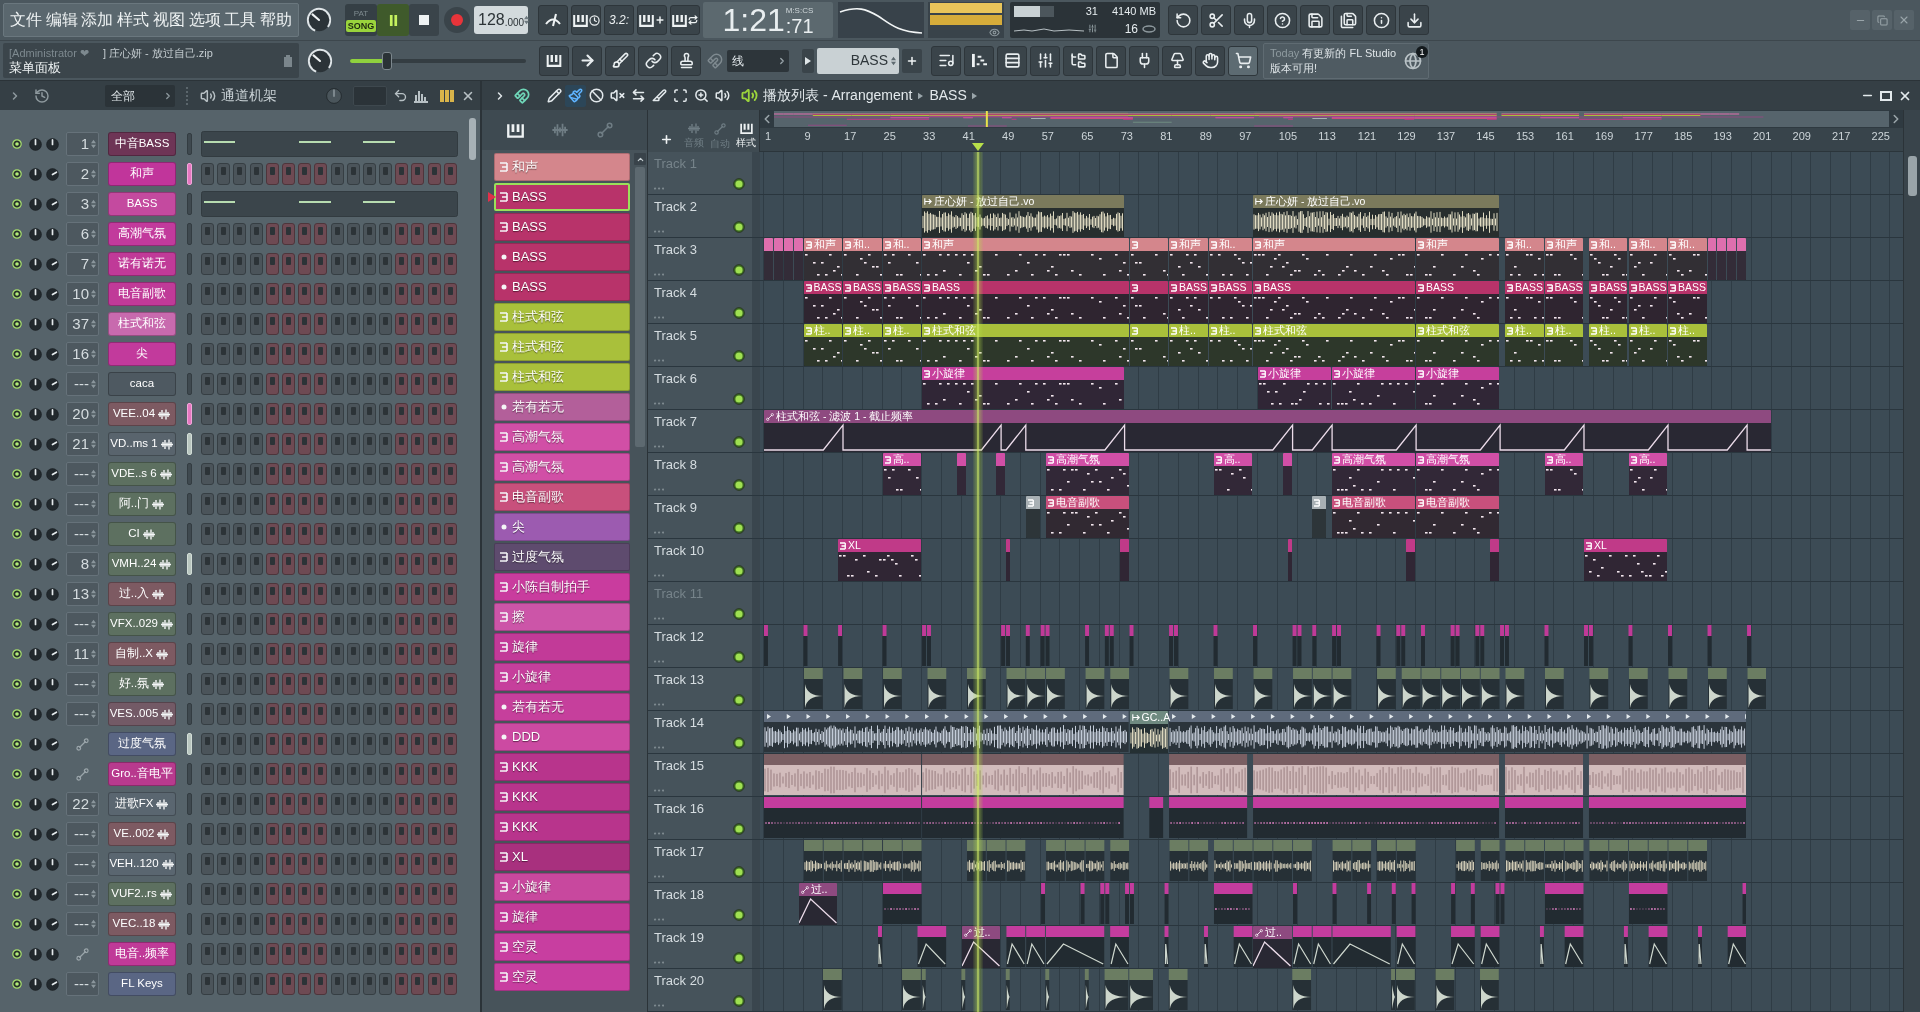 Image resolution: width=1920 pixels, height=1012 pixels. I want to click on track-header: Track 14, so click(704, 732).